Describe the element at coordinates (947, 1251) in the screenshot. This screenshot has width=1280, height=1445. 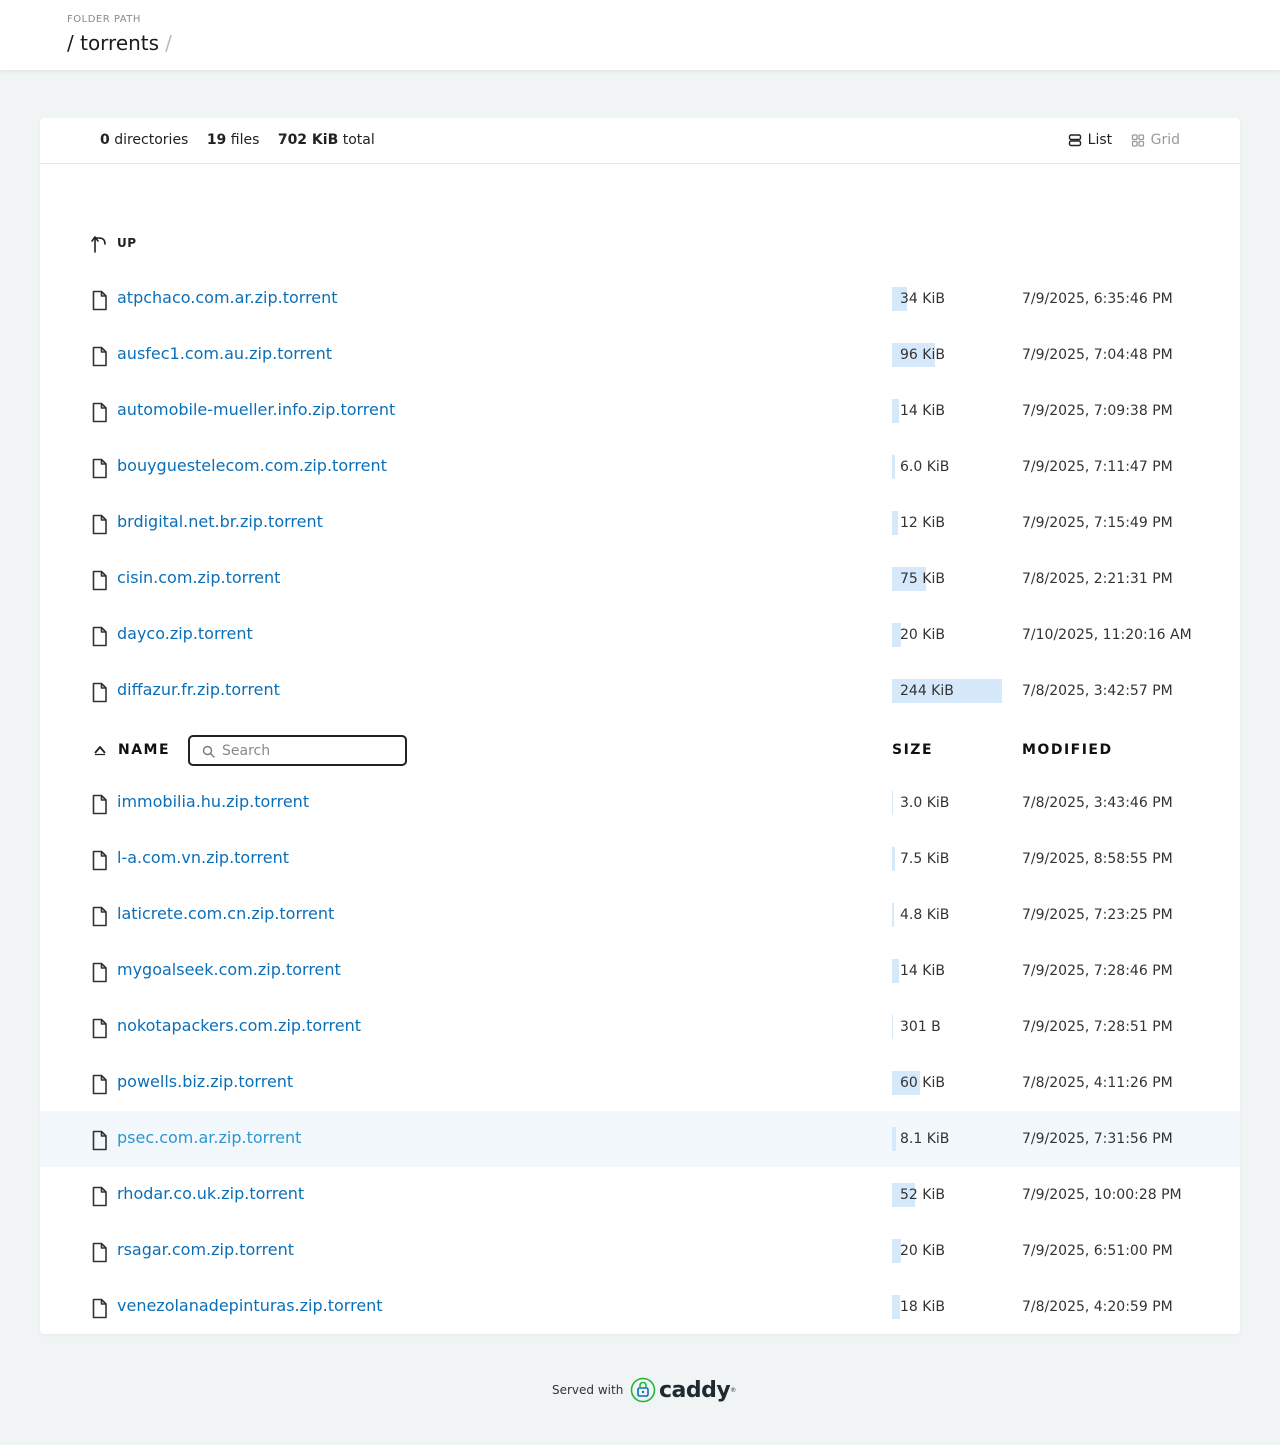
I see `file-size: 20 KiB` at that location.